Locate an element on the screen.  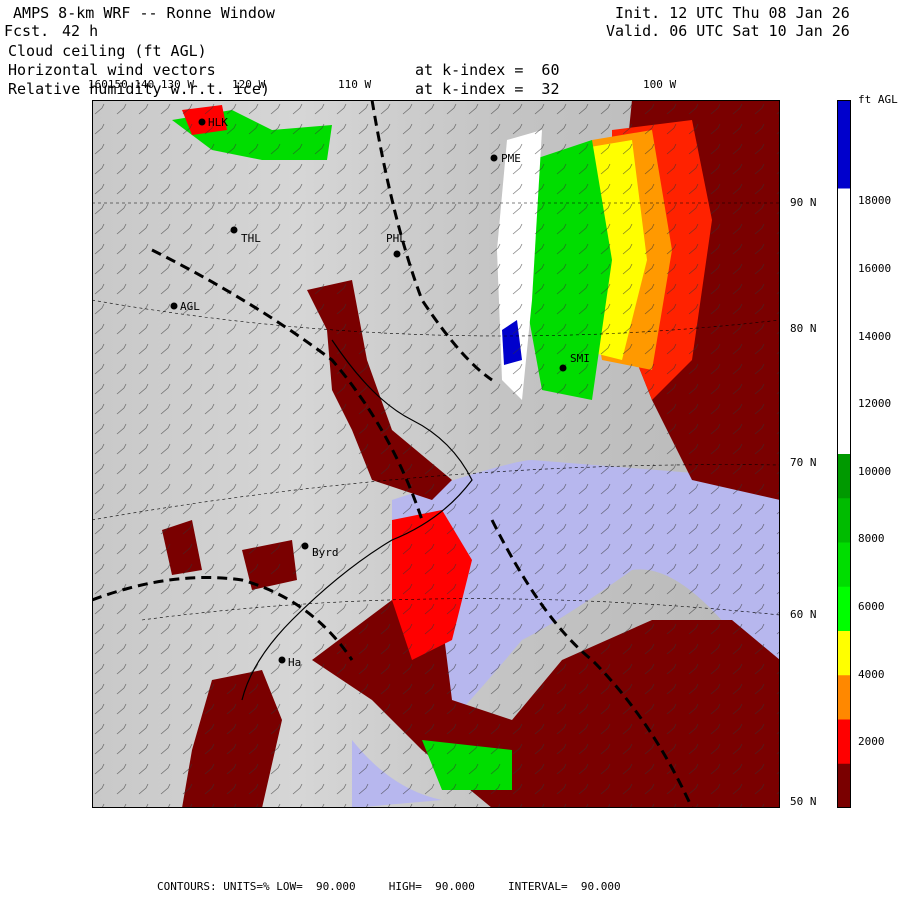
station-dot-byrd is located at coordinates (305, 546).